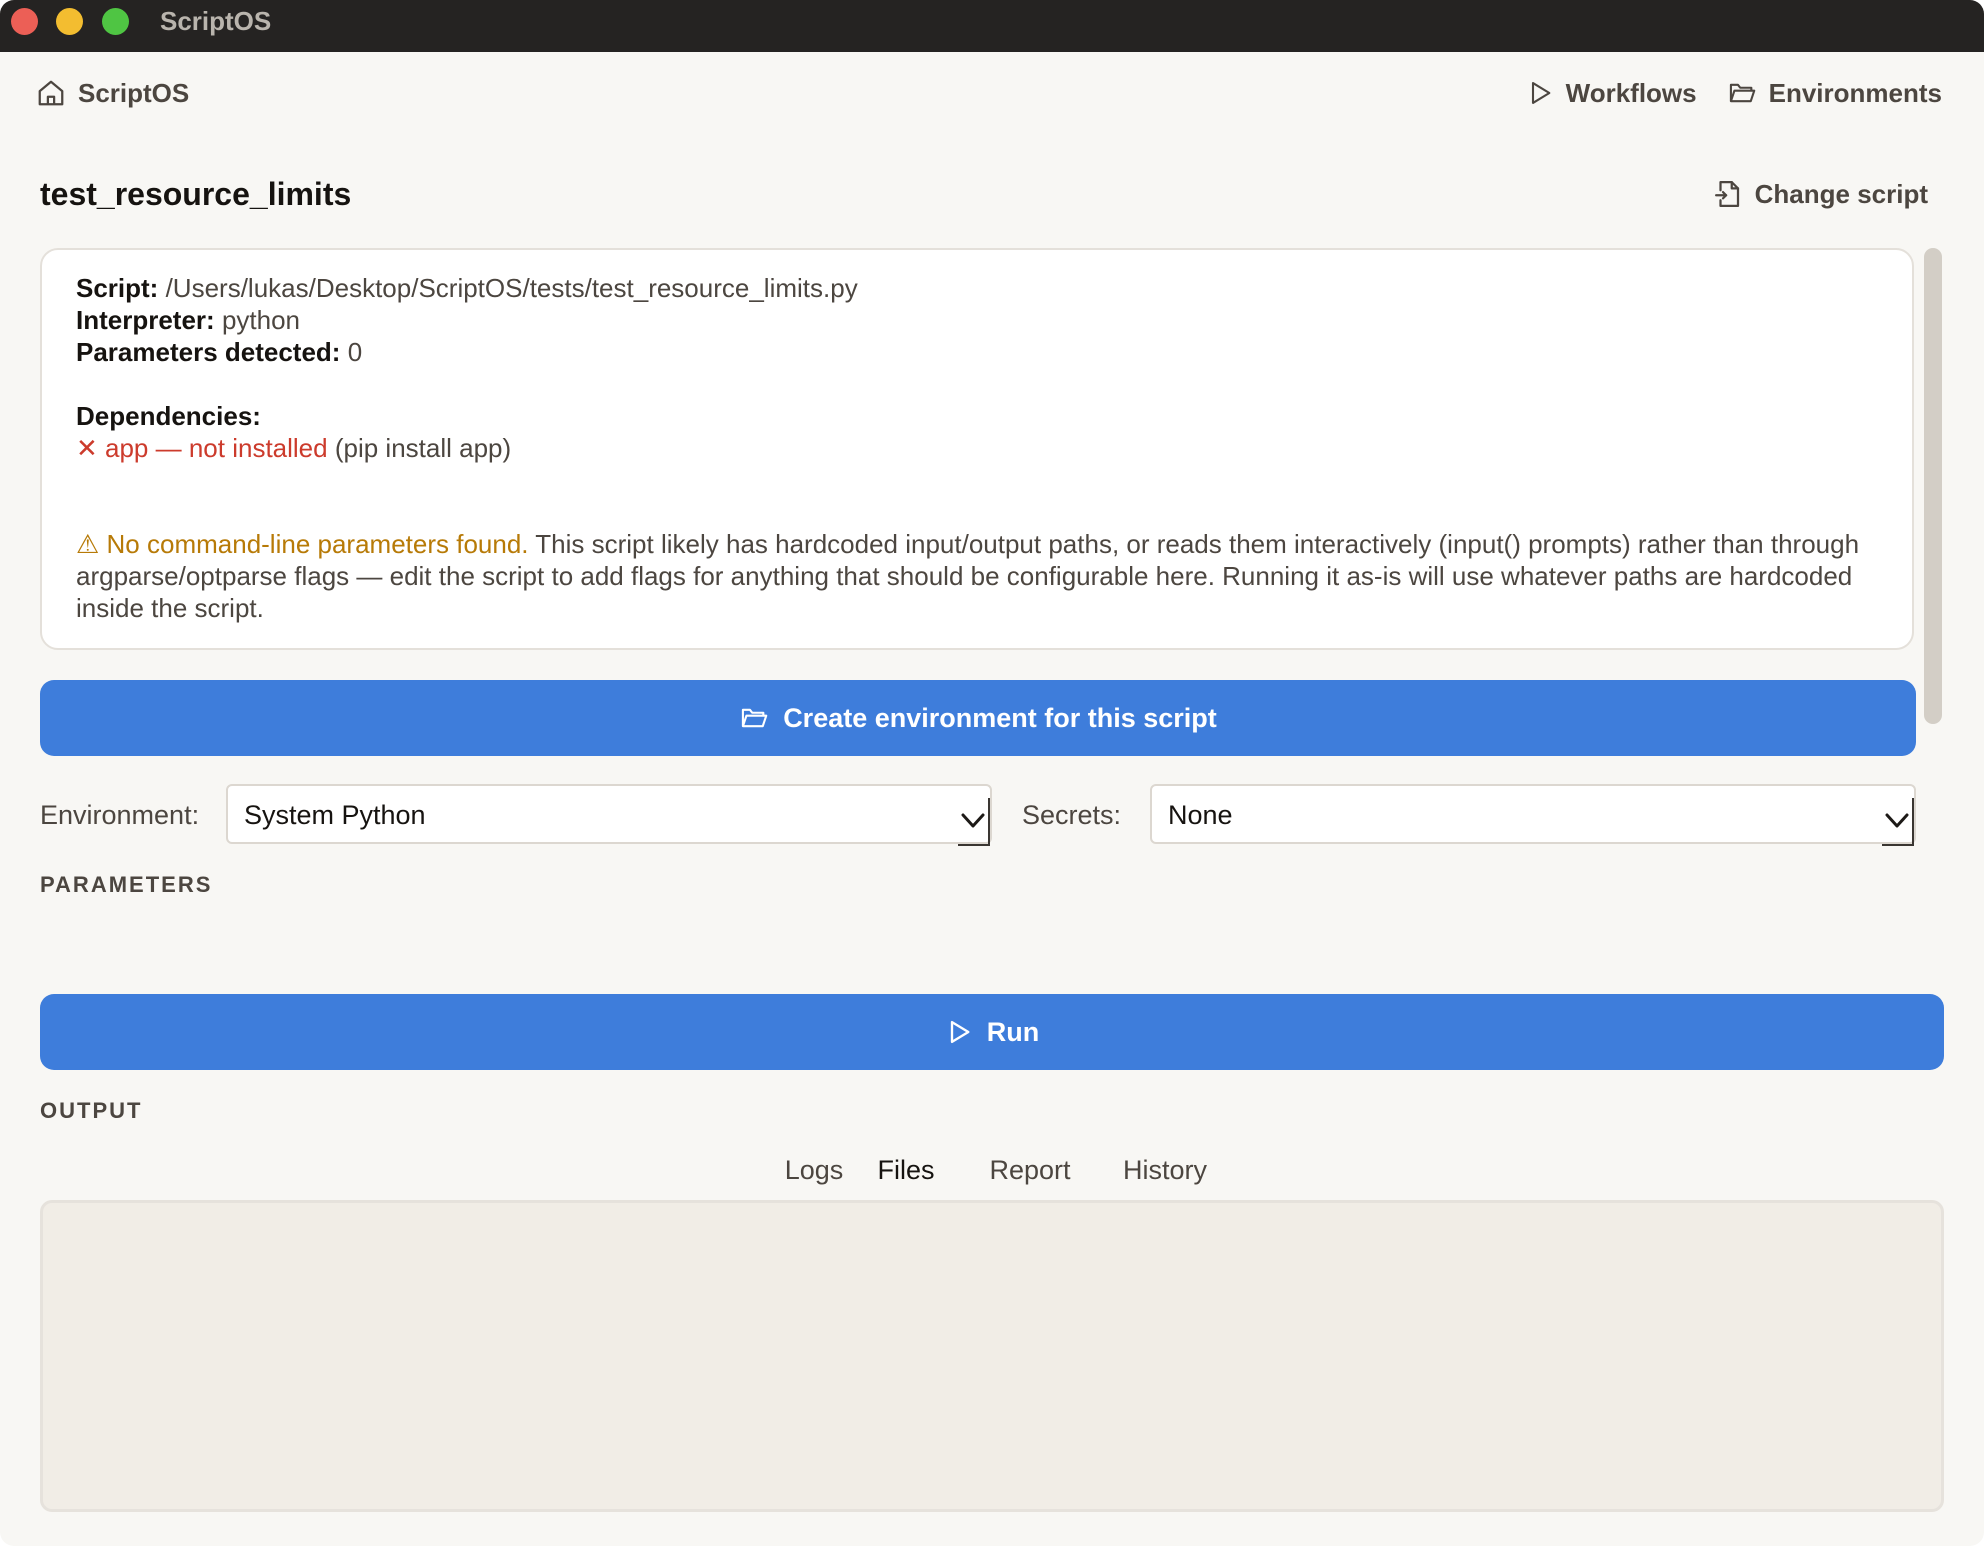  What do you see at coordinates (216, 21) in the screenshot?
I see `window-title: ScriptOS` at bounding box center [216, 21].